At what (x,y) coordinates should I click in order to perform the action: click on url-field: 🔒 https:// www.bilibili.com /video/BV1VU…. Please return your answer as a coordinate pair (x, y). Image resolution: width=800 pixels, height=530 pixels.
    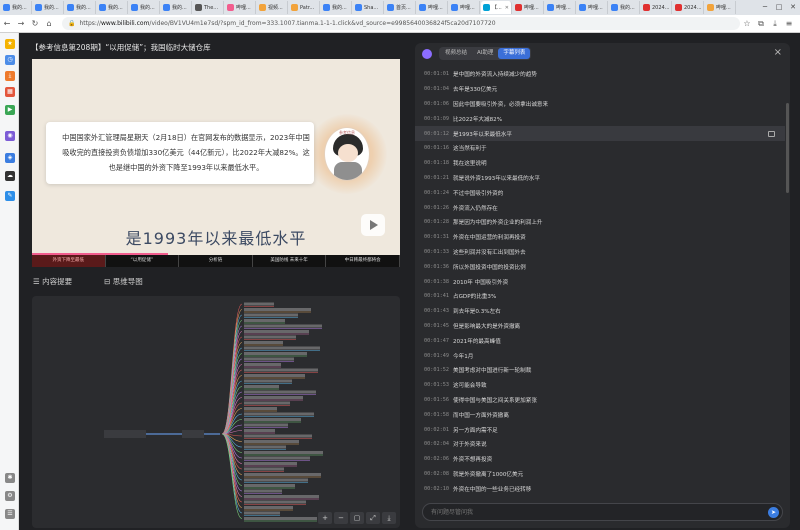
    Looking at the image, I should click on (401, 23).